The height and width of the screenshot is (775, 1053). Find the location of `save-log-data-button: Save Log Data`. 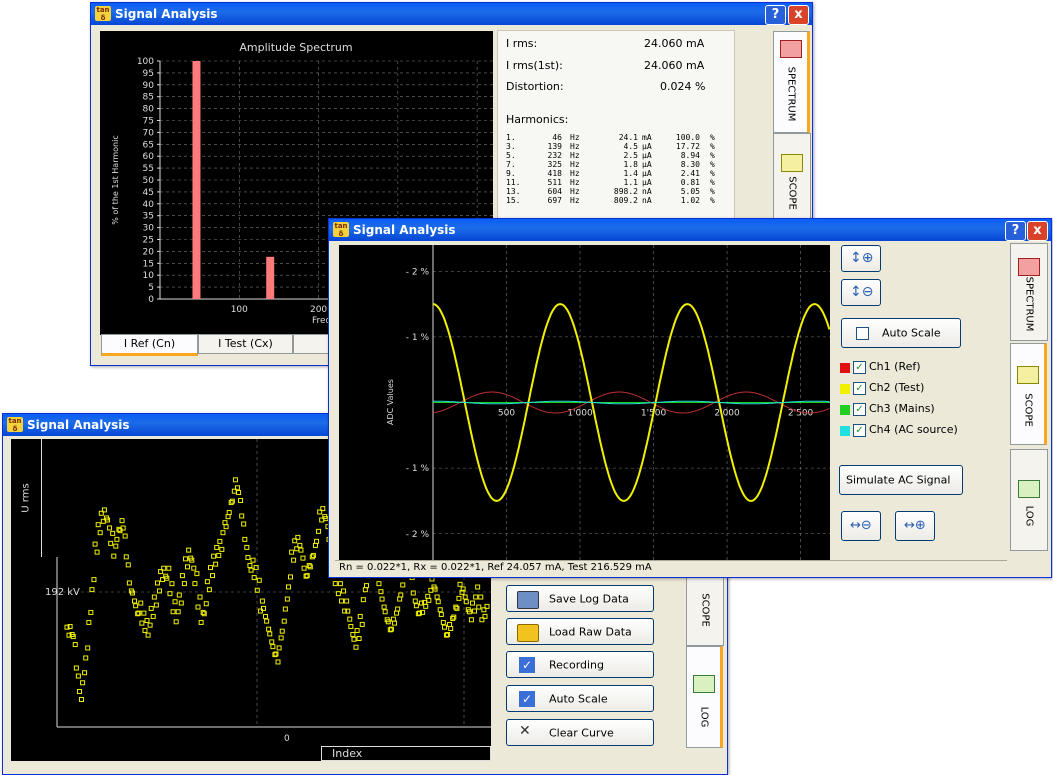

save-log-data-button: Save Log Data is located at coordinates (580, 598).